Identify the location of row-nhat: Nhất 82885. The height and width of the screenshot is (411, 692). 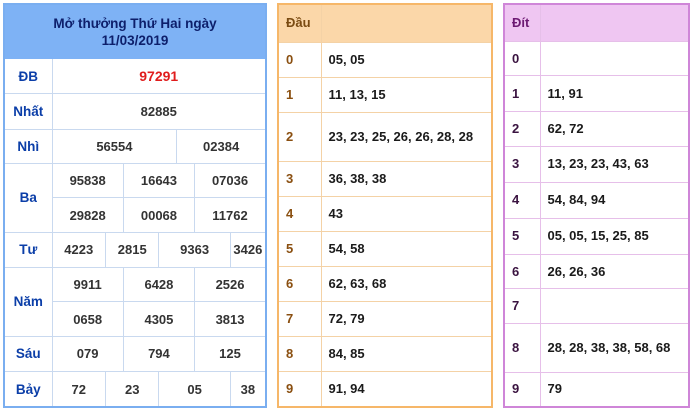
(135, 111).